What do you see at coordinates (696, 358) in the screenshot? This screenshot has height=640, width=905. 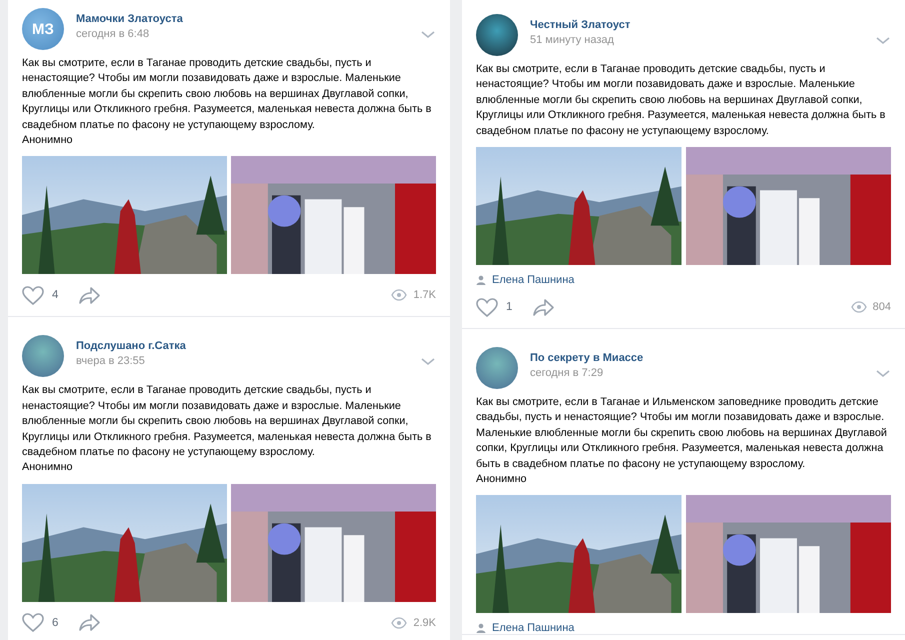 I see `community-name: По секрету в Миассе` at bounding box center [696, 358].